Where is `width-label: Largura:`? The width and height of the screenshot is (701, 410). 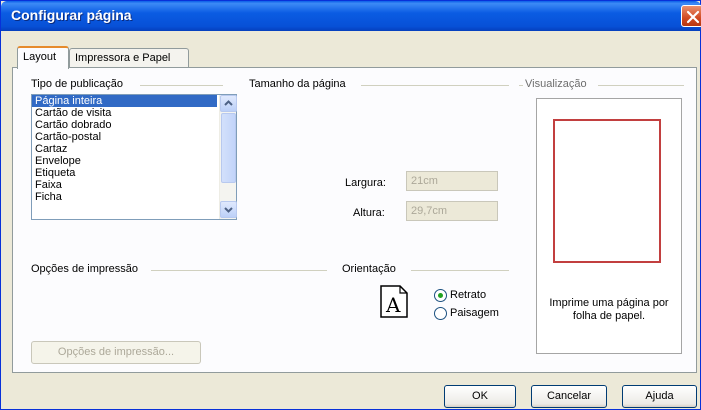
width-label: Largura: is located at coordinates (365, 183).